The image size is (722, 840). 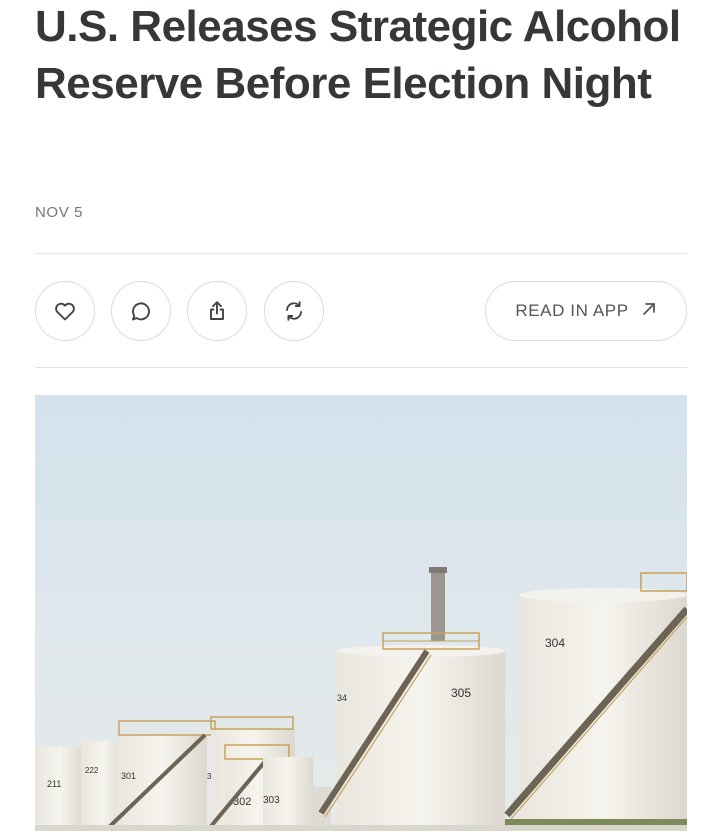 I want to click on restack-button, so click(x=294, y=311).